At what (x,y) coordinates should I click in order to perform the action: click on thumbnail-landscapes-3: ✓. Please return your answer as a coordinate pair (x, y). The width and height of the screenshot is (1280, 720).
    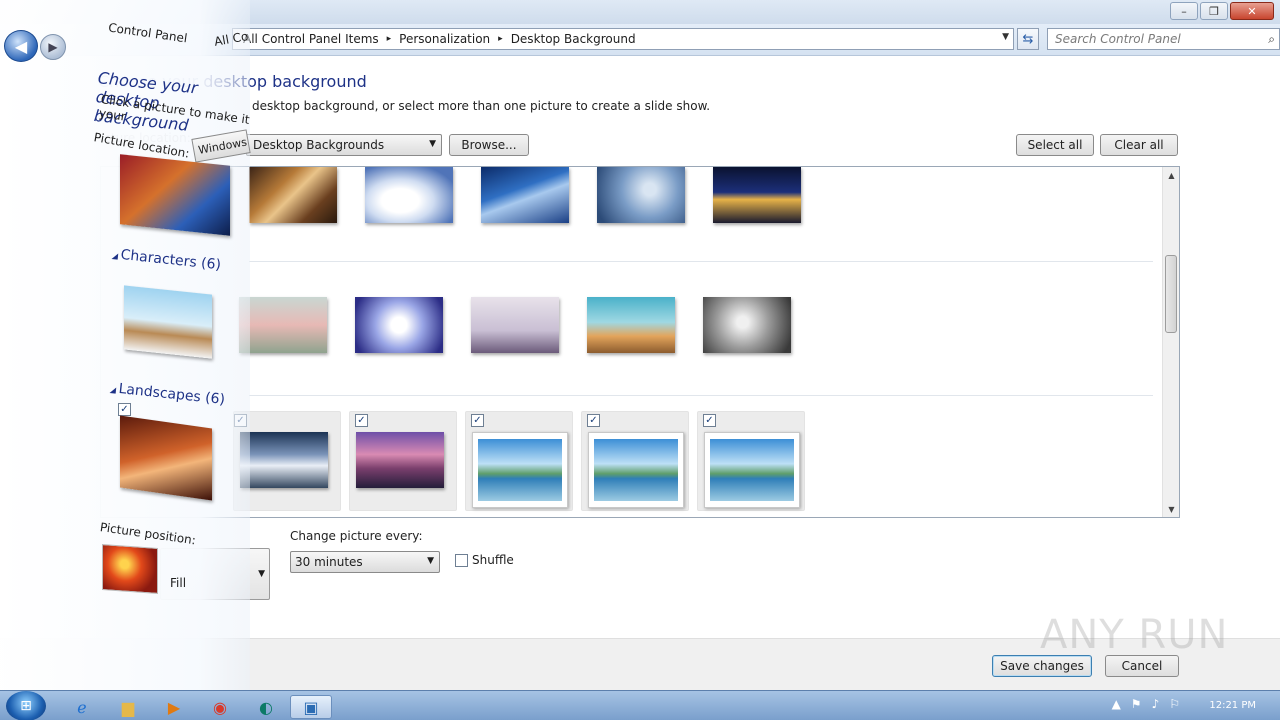
    Looking at the image, I should click on (403, 461).